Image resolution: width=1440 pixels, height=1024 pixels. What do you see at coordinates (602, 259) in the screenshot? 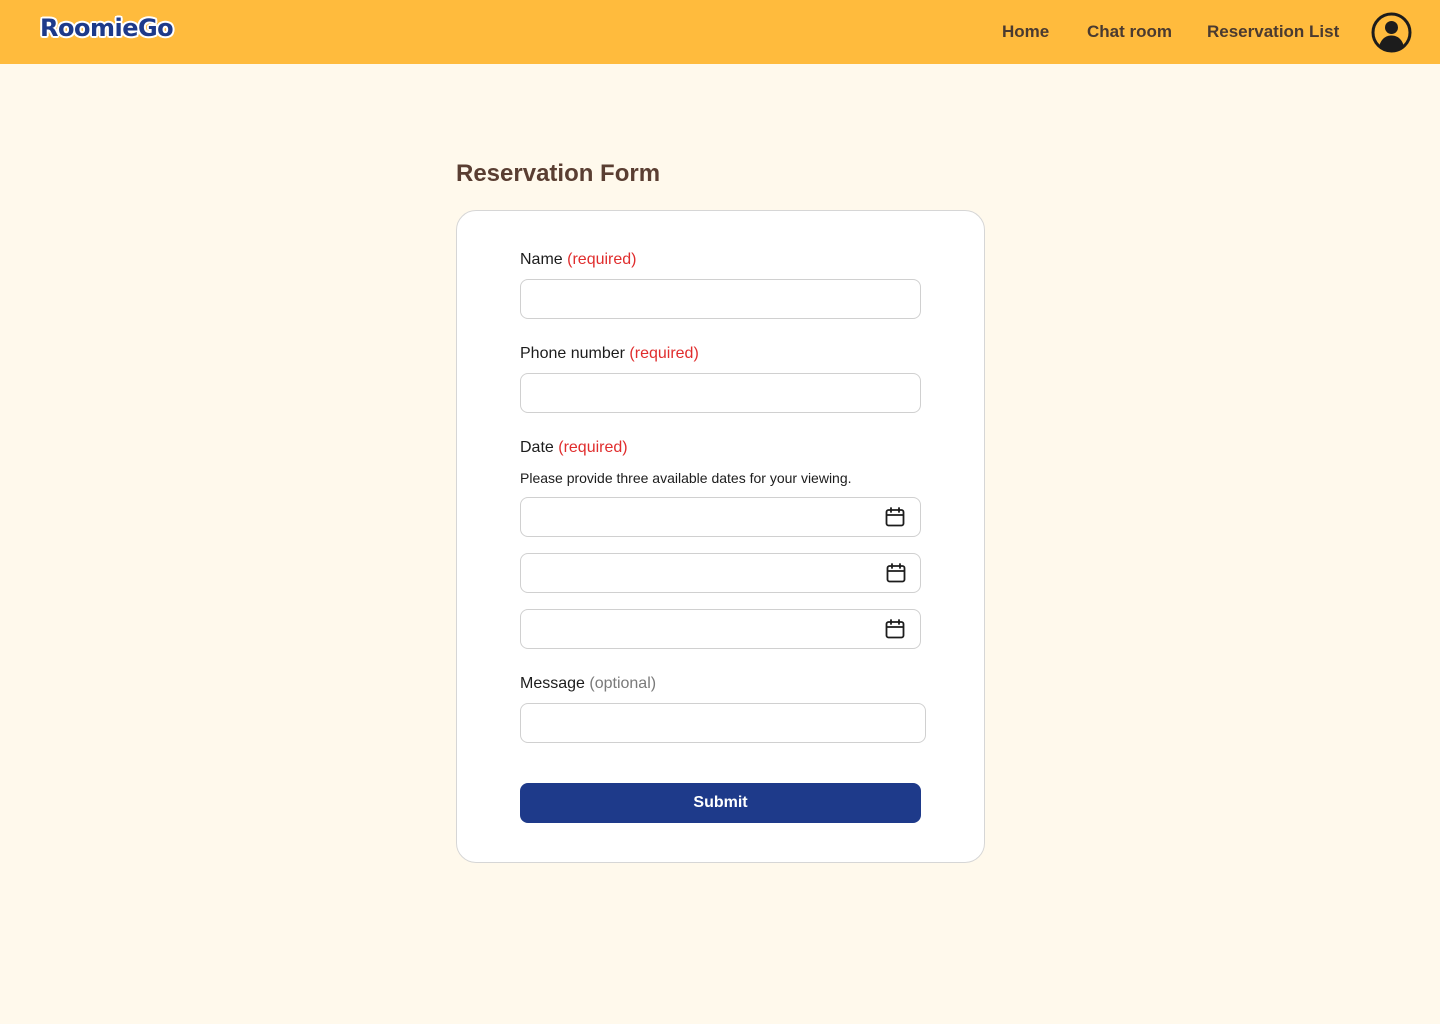
I see `name-required-tag: (required)` at bounding box center [602, 259].